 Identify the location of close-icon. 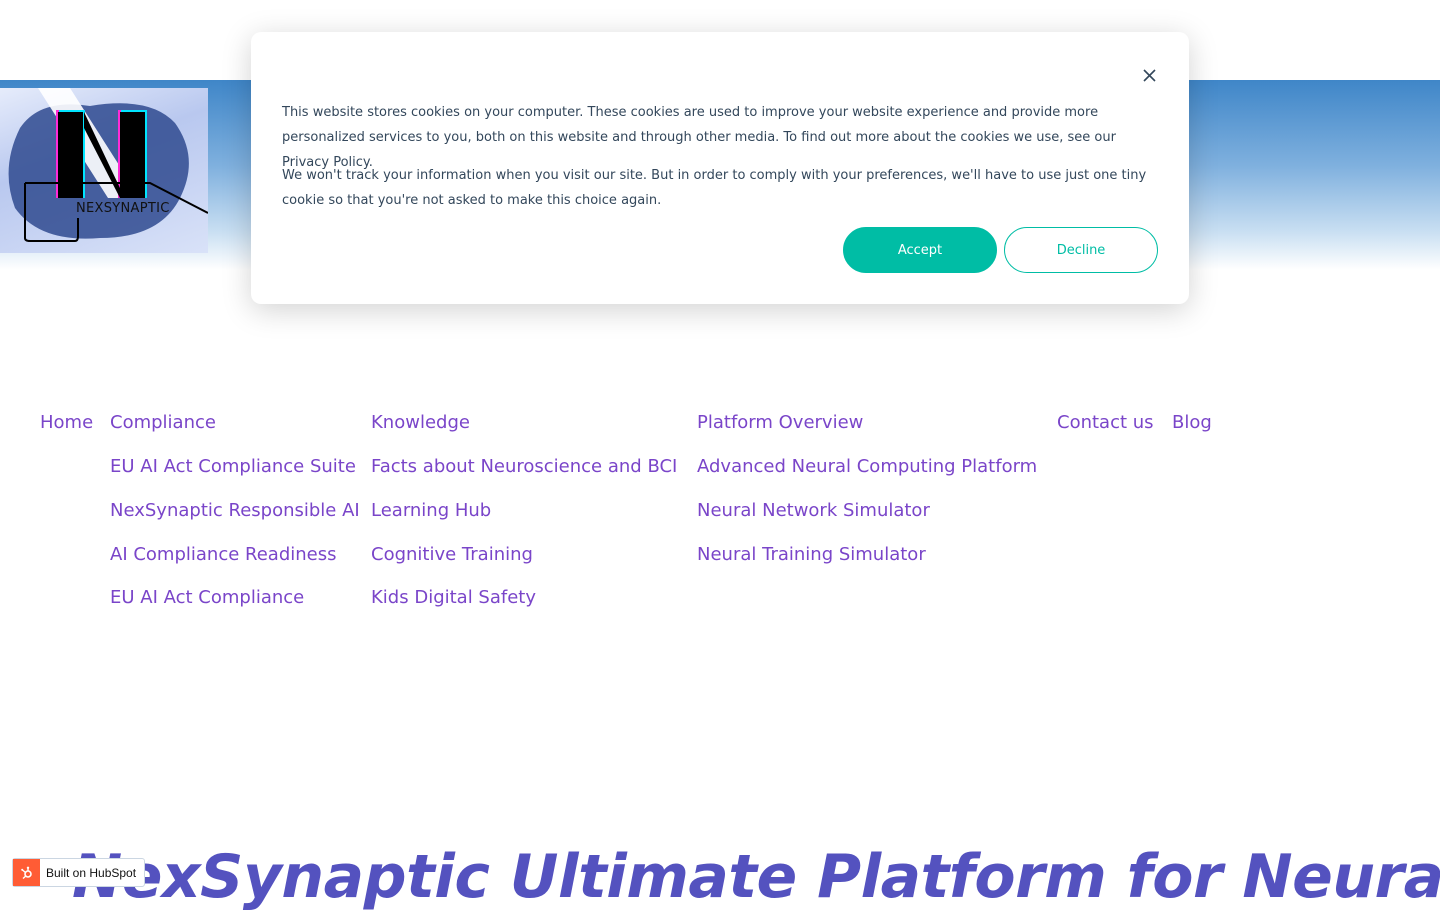
(1149, 75).